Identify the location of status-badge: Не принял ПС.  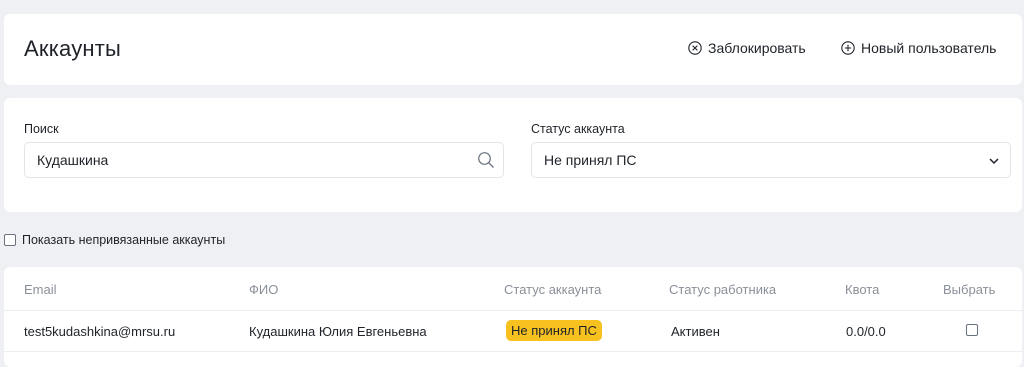
(554, 330).